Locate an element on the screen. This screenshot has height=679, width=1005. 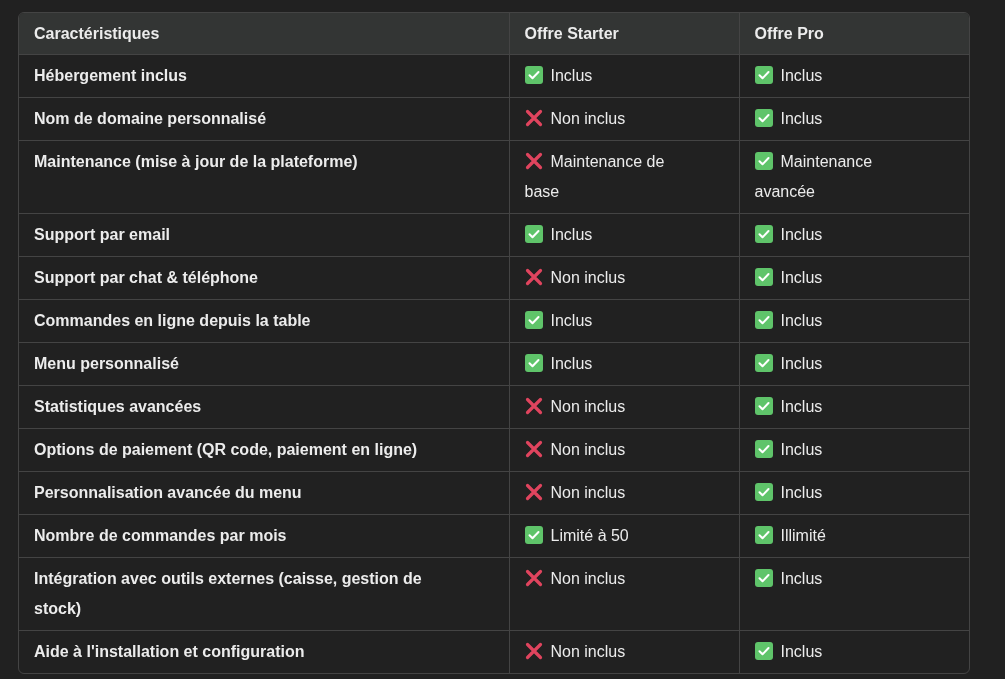
feature-cell: Aide à l'installation et configuration is located at coordinates (264, 651).